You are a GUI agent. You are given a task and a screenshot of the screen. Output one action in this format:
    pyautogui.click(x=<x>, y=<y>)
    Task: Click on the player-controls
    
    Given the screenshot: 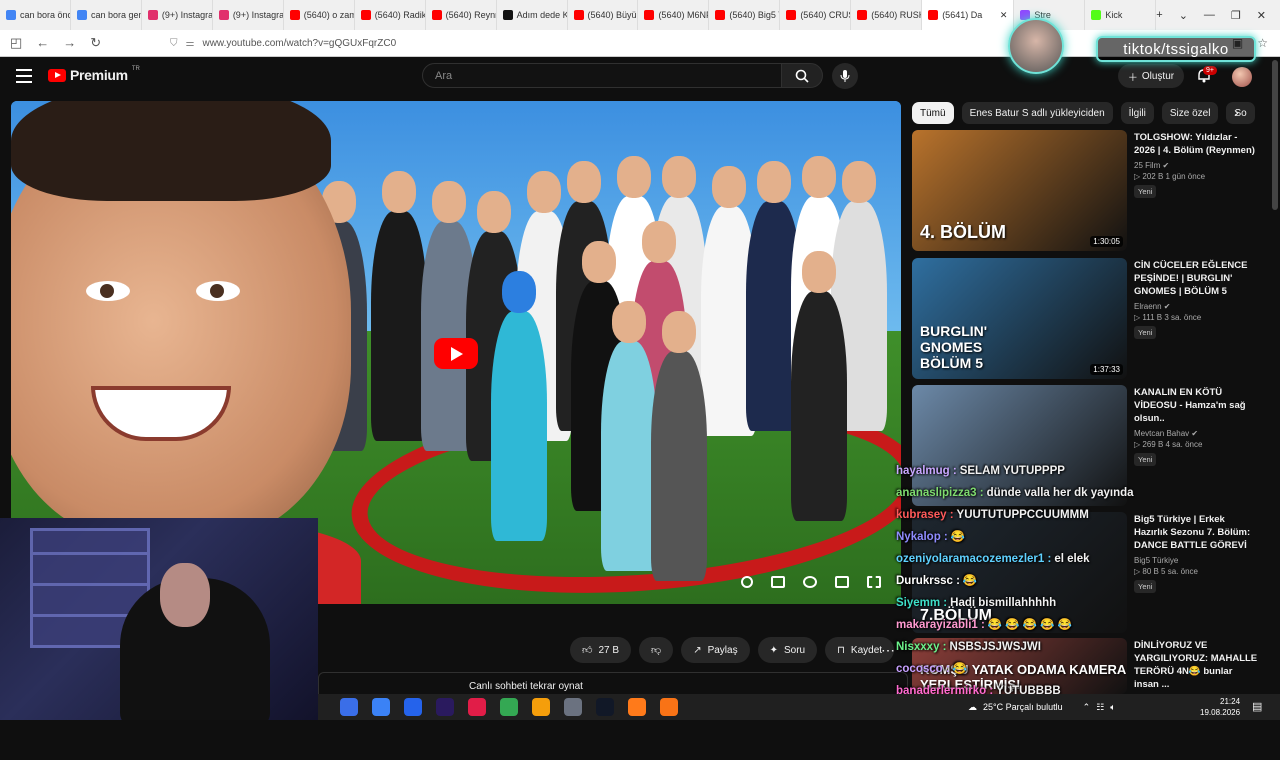 What is the action you would take?
    pyautogui.click(x=811, y=582)
    